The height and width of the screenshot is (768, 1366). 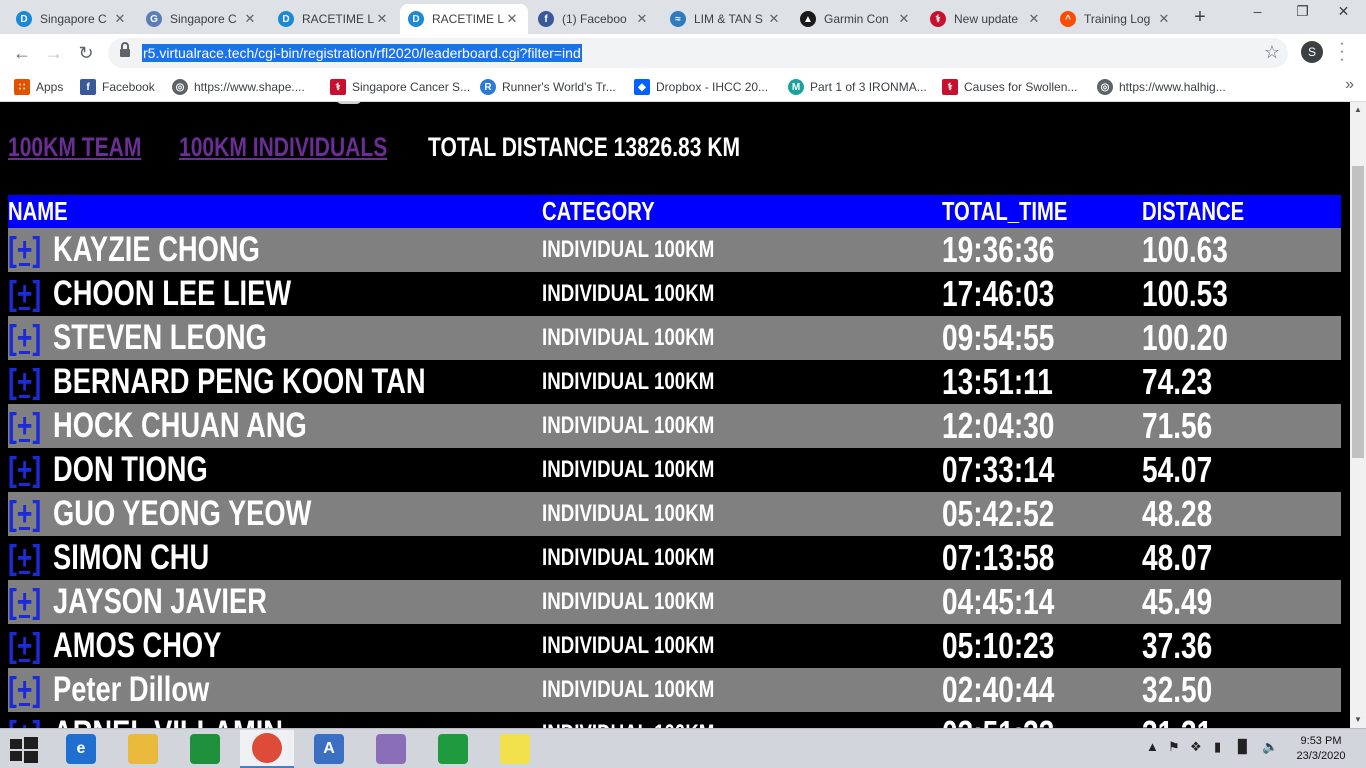 I want to click on profile-avatar: S, so click(x=1312, y=52).